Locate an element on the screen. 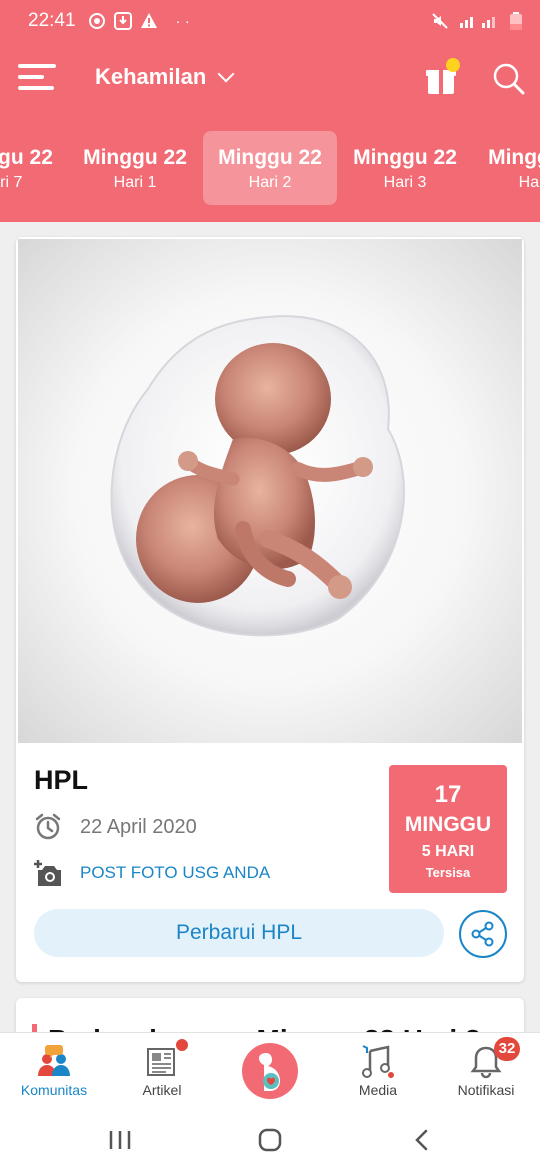 The height and width of the screenshot is (1170, 540). status-time: 22:41 is located at coordinates (52, 20).